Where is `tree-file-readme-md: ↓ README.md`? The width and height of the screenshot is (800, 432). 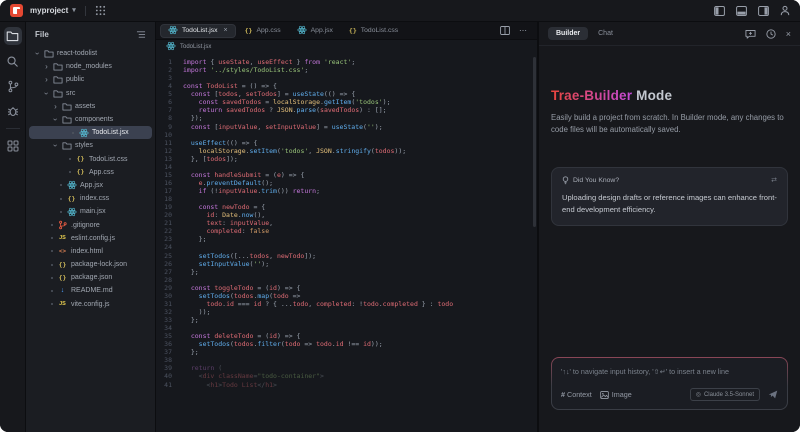 tree-file-readme-md: ↓ README.md is located at coordinates (90, 290).